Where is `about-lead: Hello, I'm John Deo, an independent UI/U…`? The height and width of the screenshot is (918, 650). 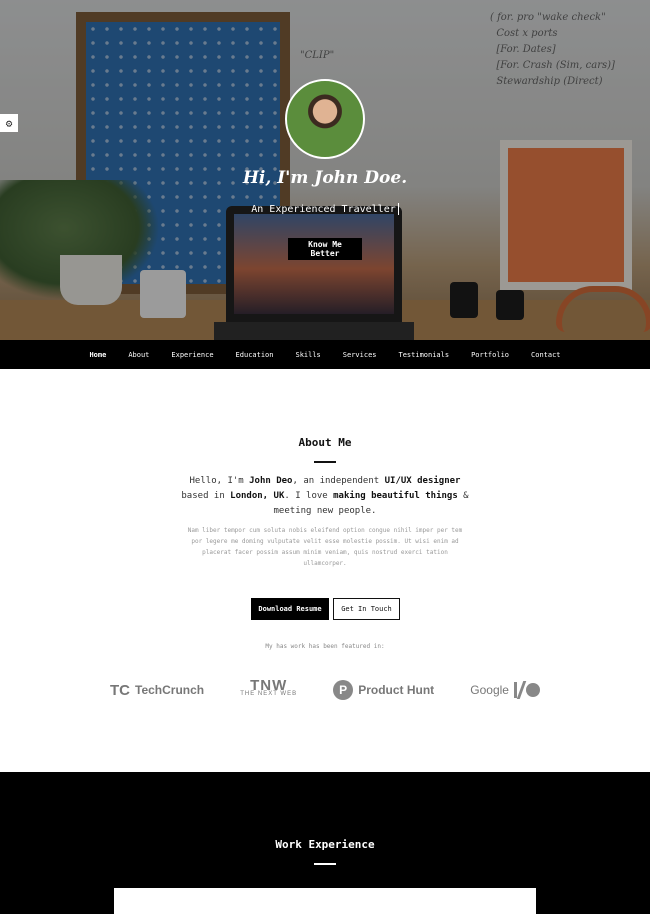
about-lead: Hello, I'm John Deo, an independent UI/U… is located at coordinates (325, 496).